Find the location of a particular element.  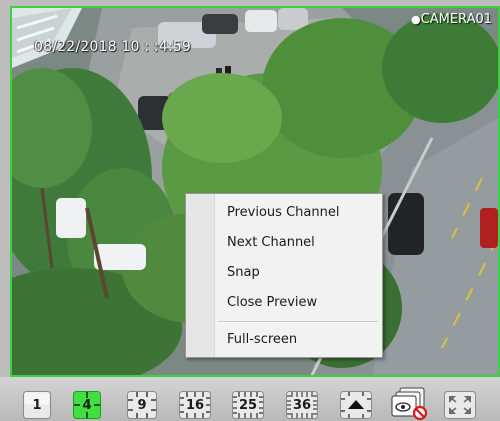

layout-25-button: 25 is located at coordinates (248, 405).